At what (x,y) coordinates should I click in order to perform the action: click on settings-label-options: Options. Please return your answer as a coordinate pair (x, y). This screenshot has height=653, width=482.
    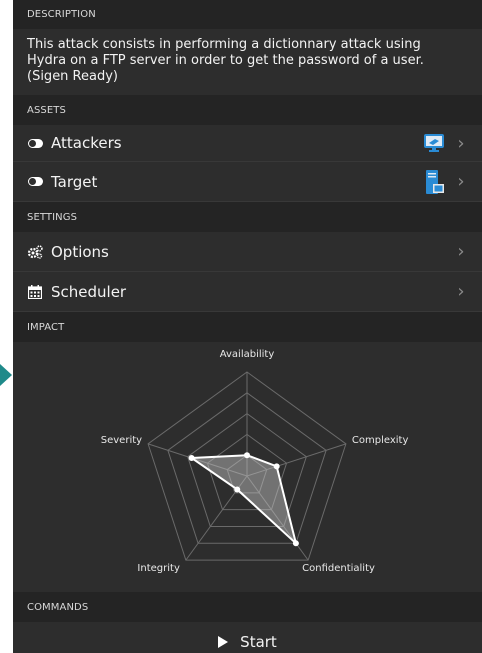
    Looking at the image, I should click on (80, 251).